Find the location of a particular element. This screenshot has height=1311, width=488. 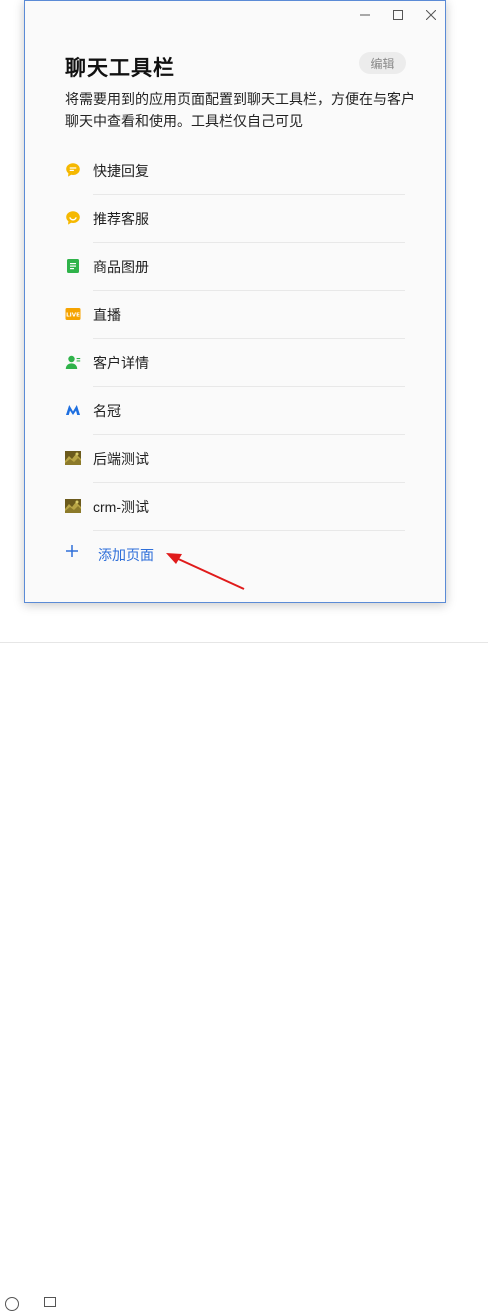

screenshot-icon is located at coordinates (50, 1302).